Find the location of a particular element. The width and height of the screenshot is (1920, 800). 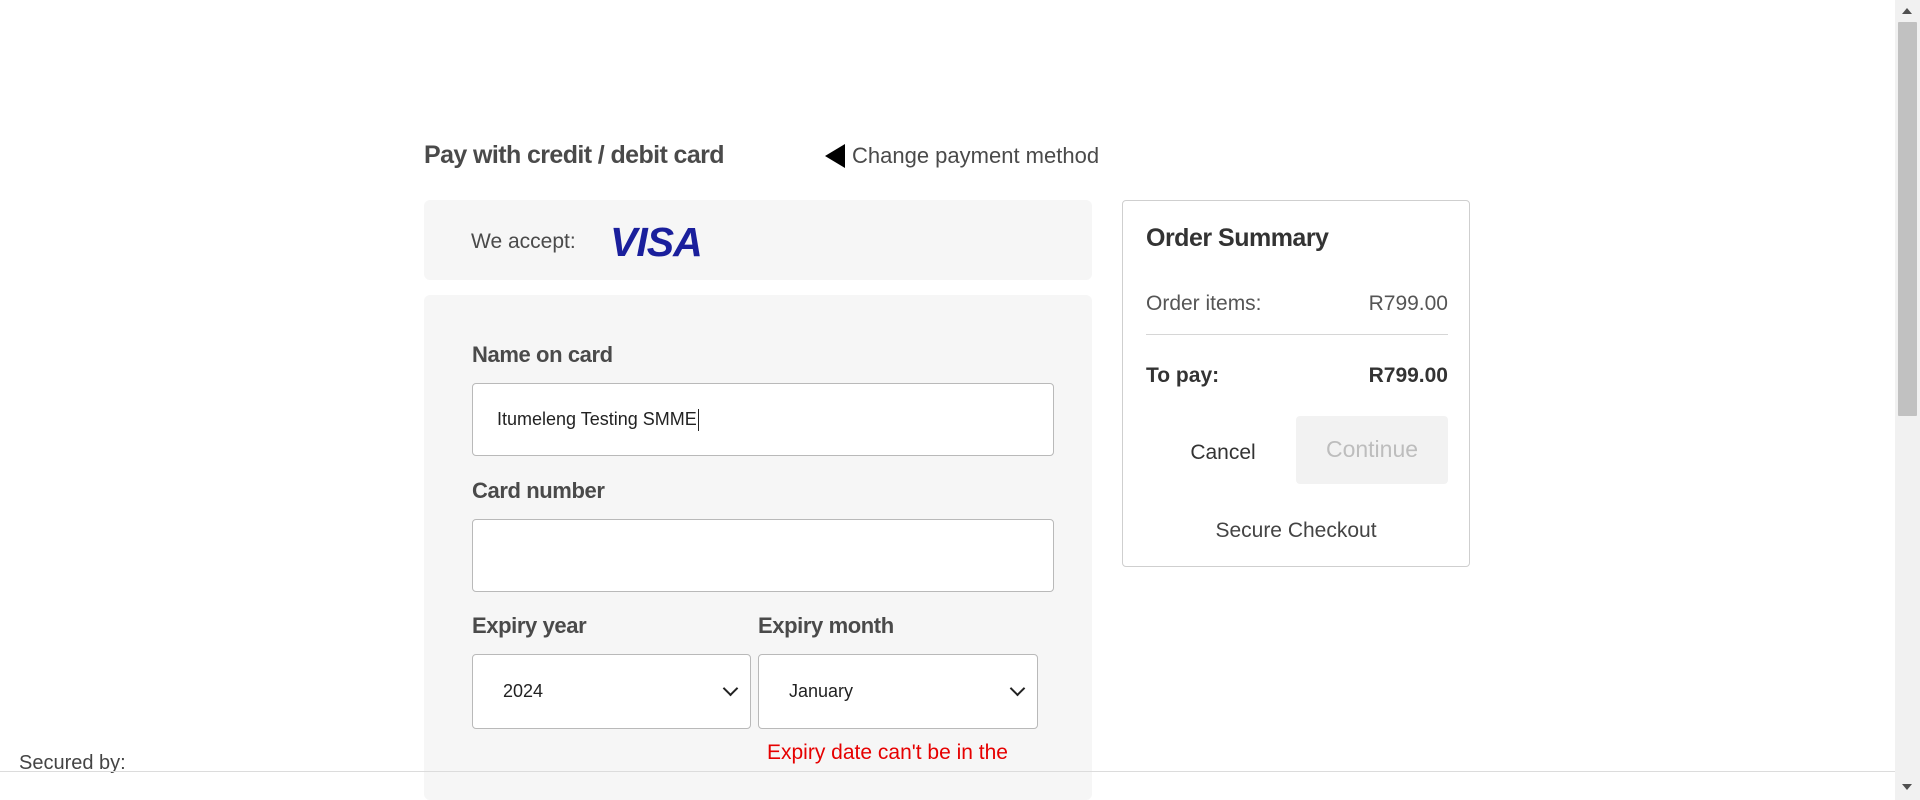

accepted-cards-panel: We accept: VISA is located at coordinates (758, 240).